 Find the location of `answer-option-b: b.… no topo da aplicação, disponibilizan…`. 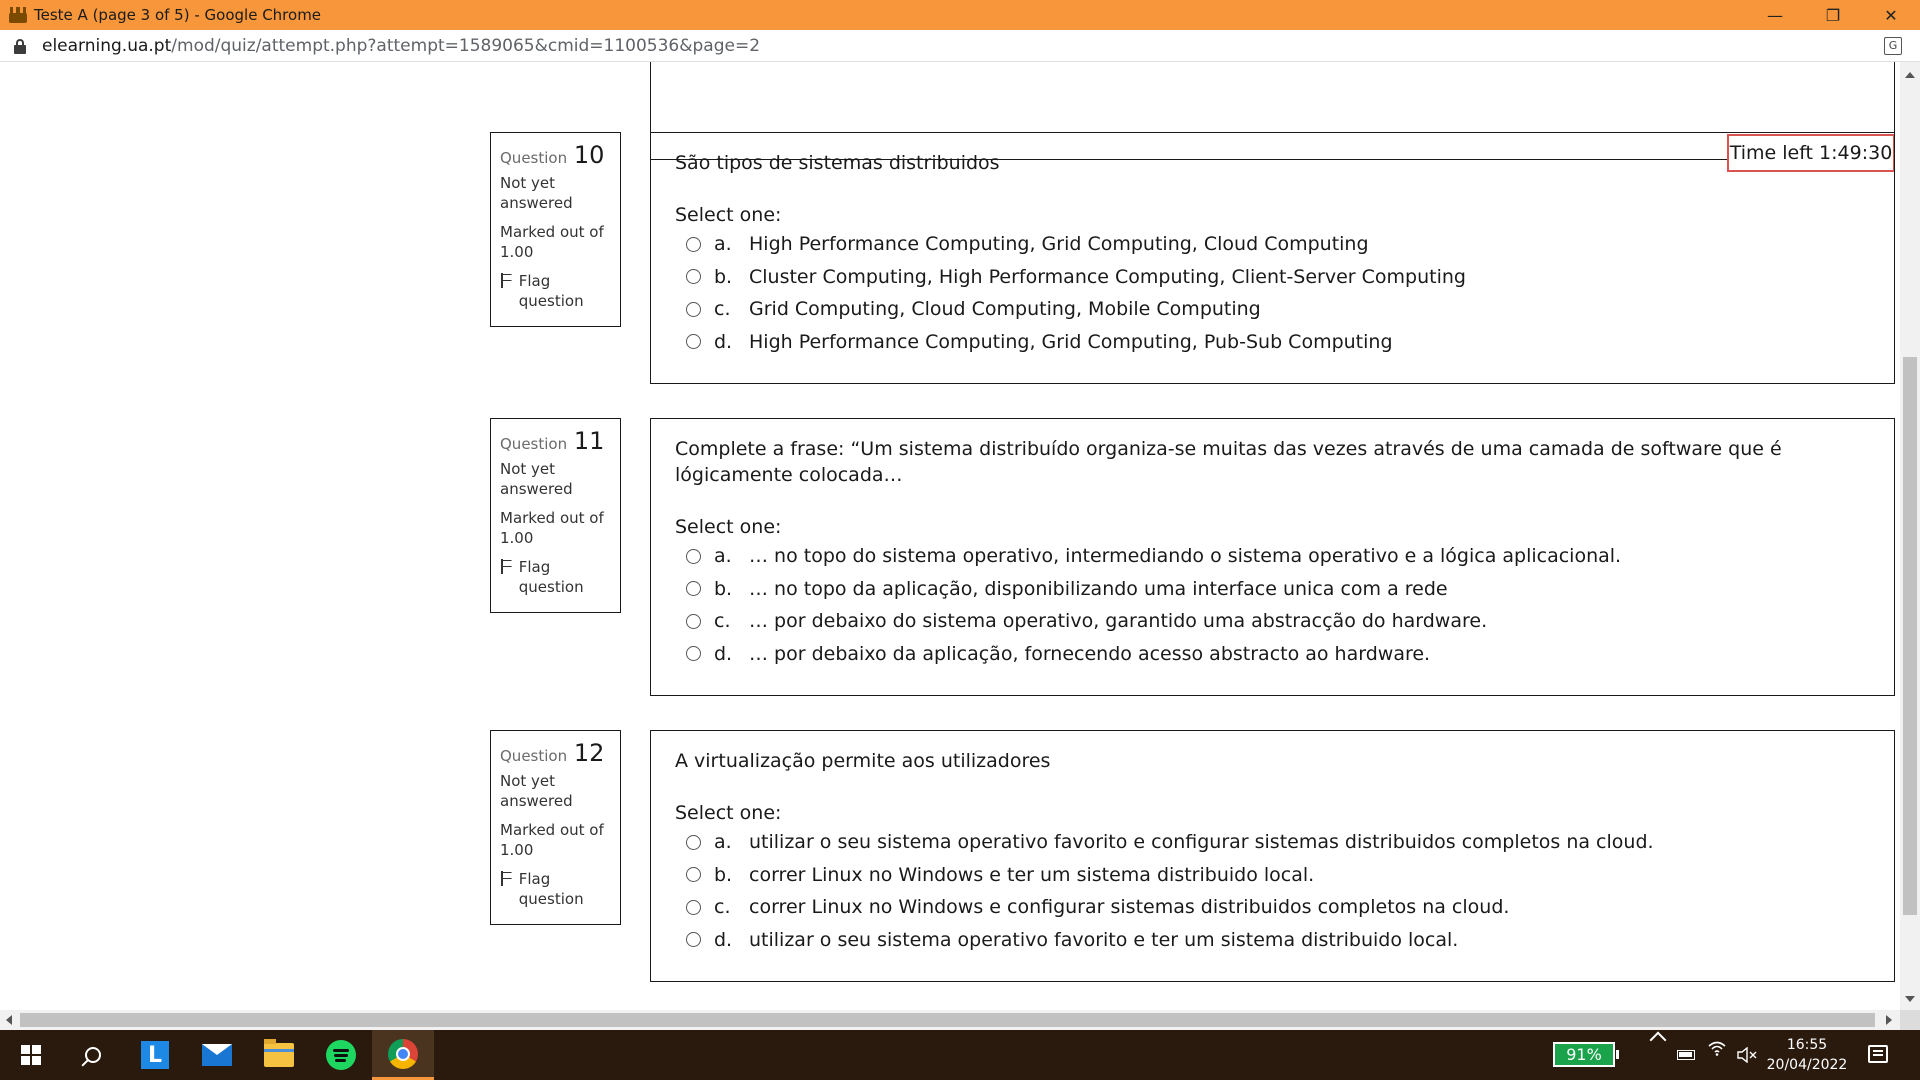

answer-option-b: b.… no topo da aplicação, disponibilizan… is located at coordinates (1272, 589).